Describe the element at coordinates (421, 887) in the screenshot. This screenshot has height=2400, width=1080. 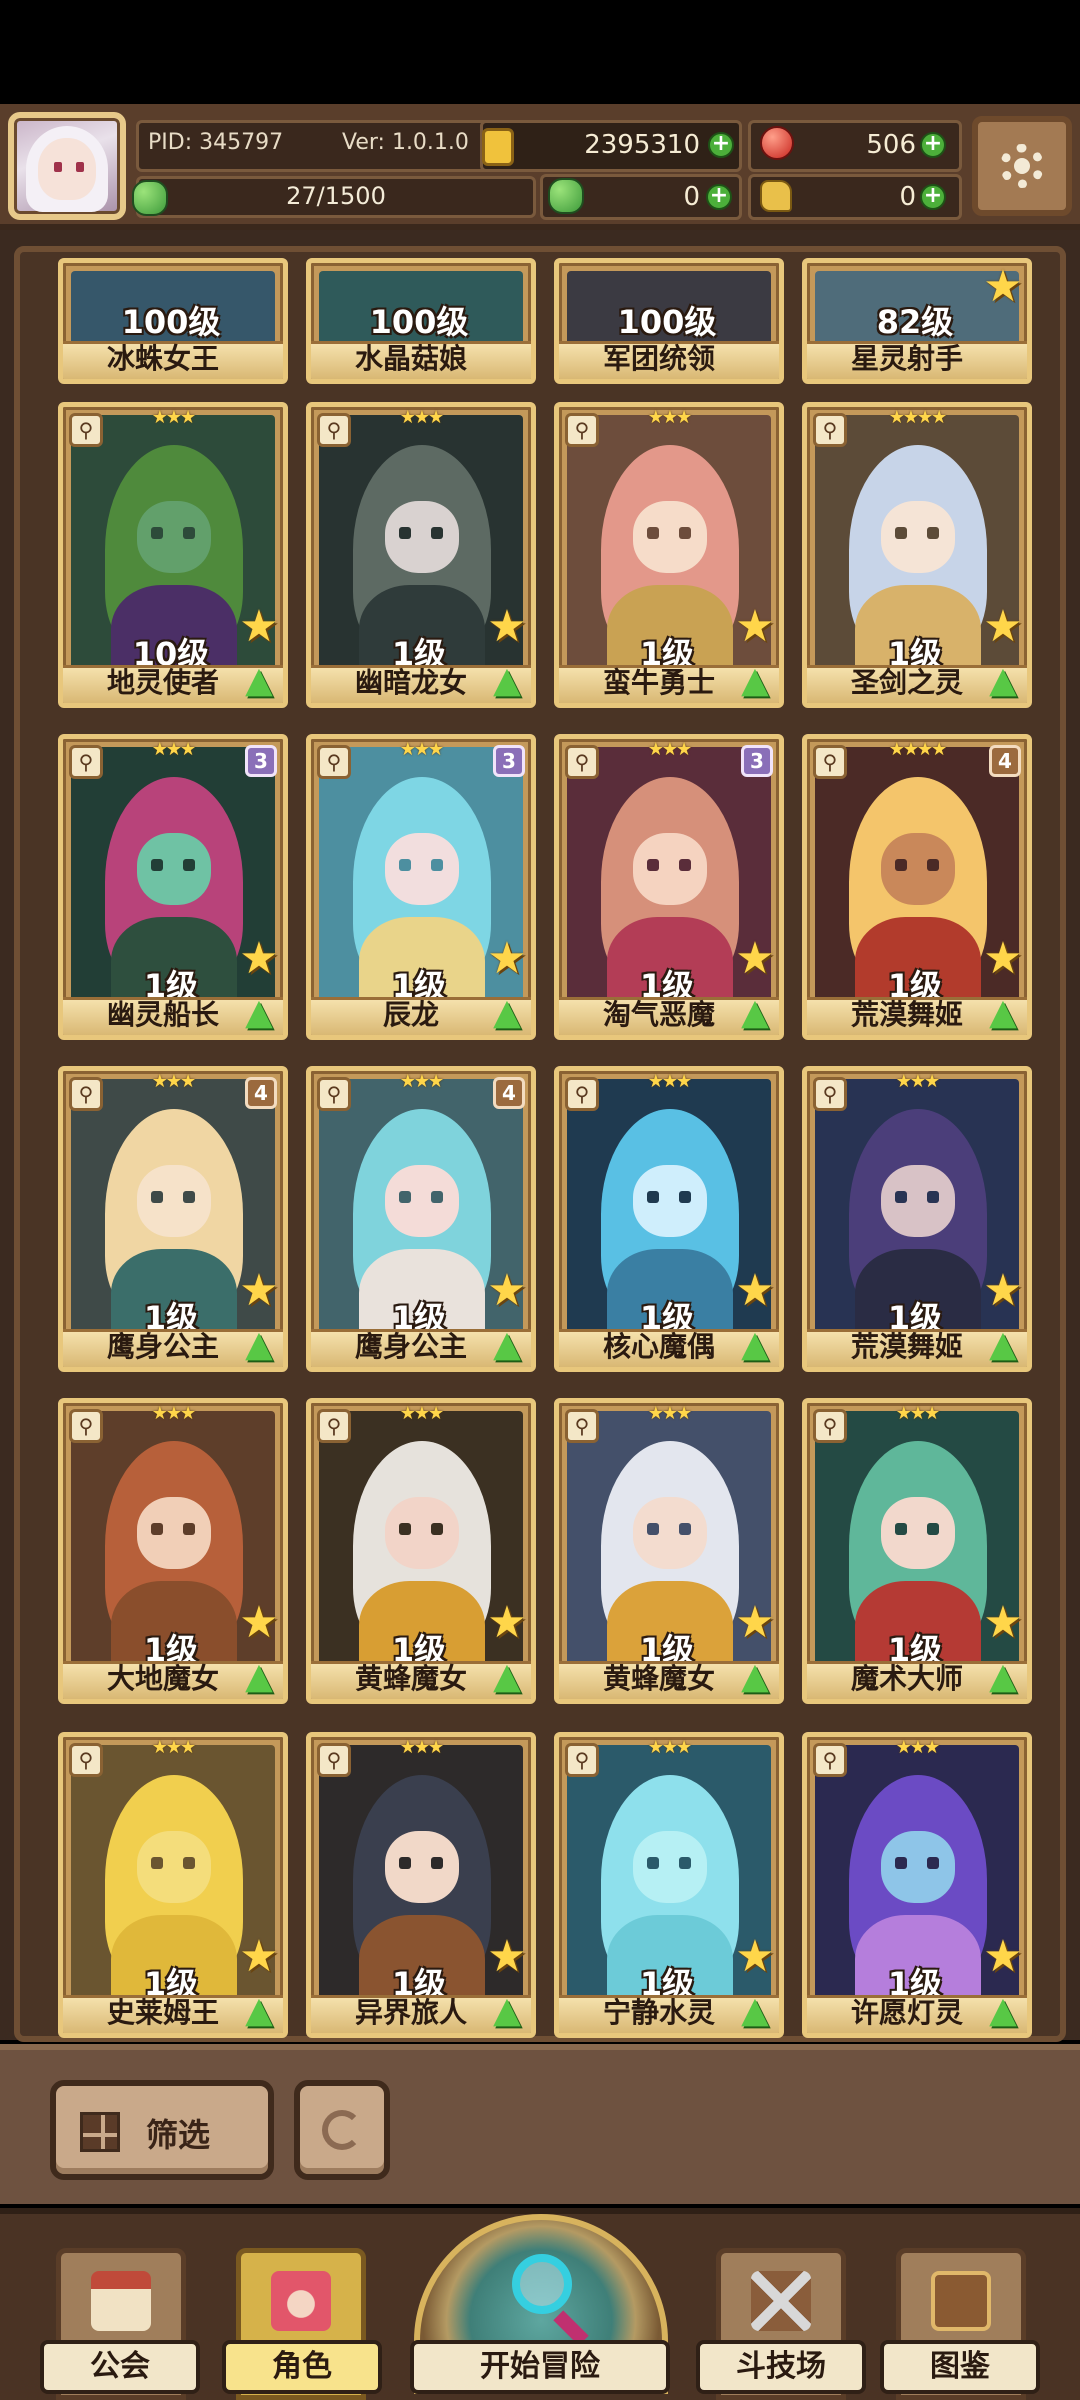
I see `character-card: ★★★ ⚲ 3 1级 ★ 辰龙 ▲` at that location.